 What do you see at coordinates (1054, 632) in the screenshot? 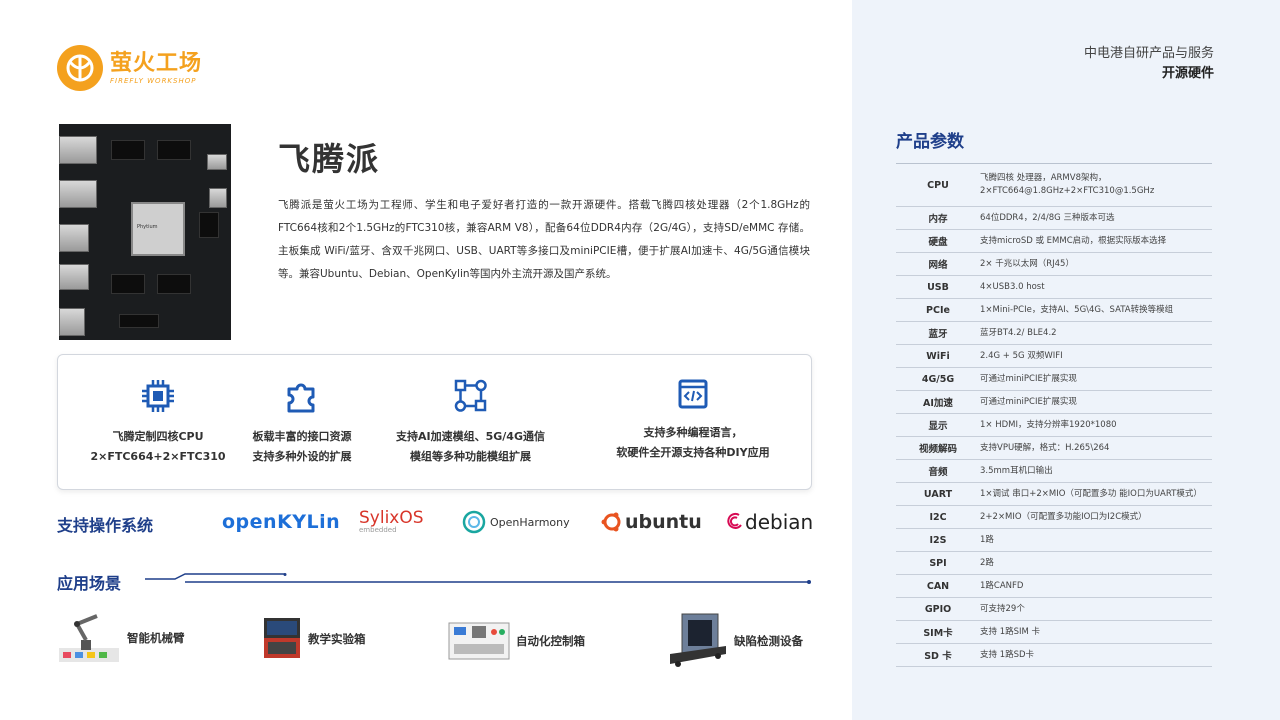
I see `param-row: SIM卡 支持 1路SIM 卡` at bounding box center [1054, 632].